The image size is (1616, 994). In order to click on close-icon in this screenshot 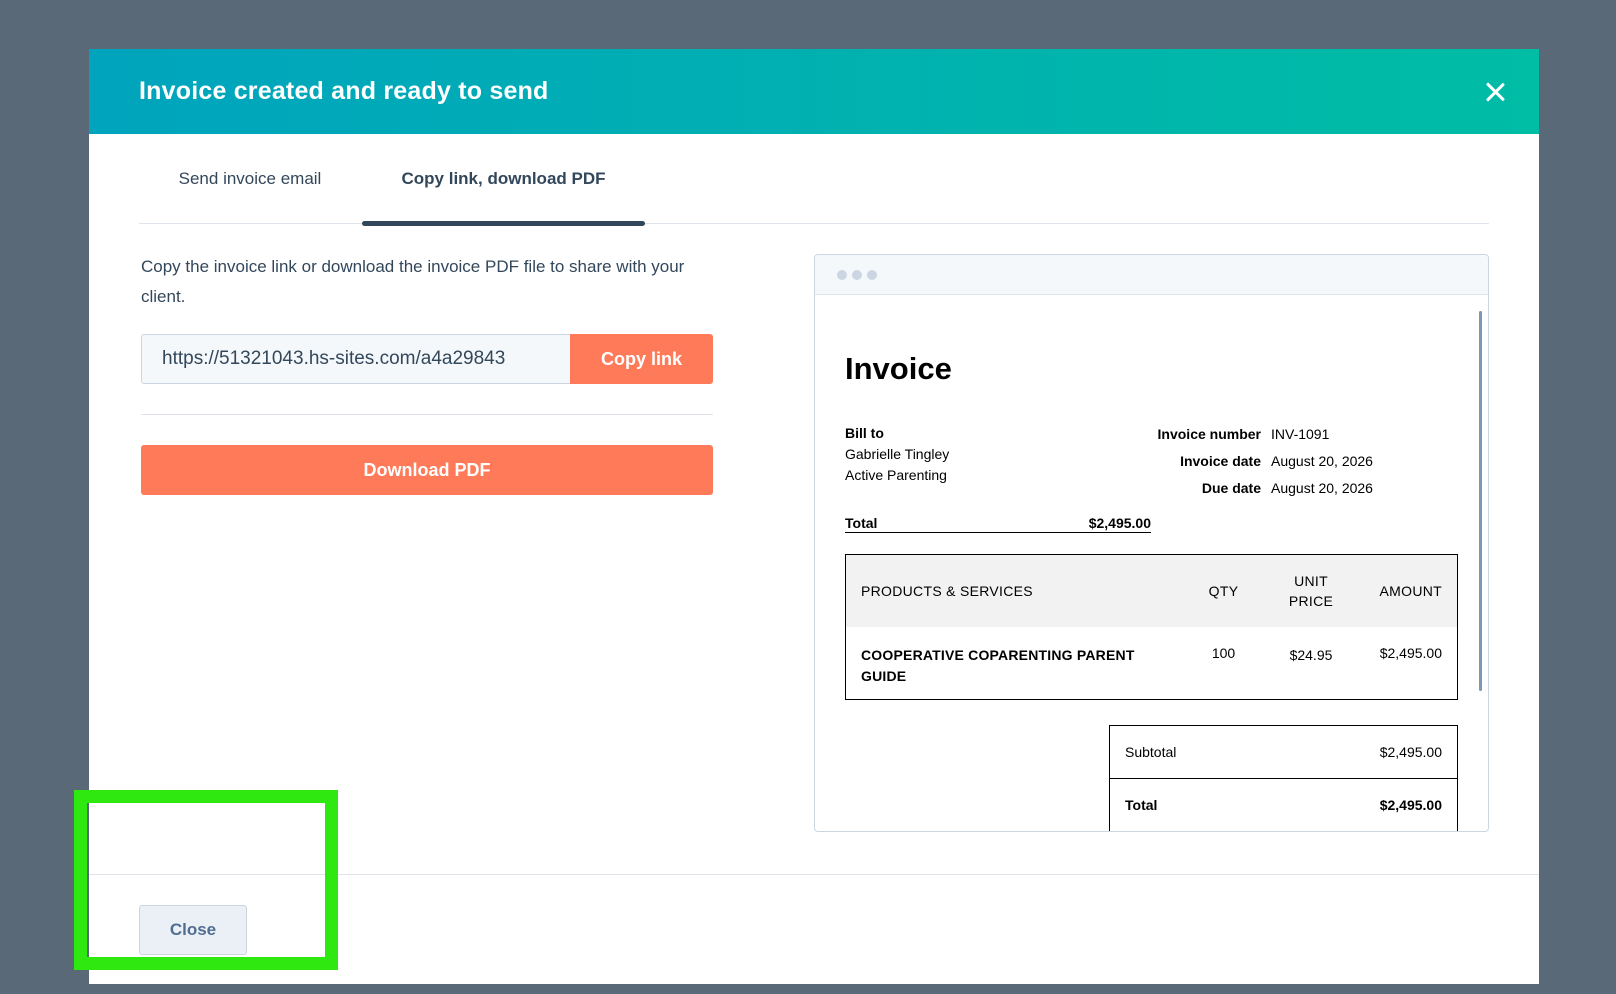, I will do `click(1495, 92)`.